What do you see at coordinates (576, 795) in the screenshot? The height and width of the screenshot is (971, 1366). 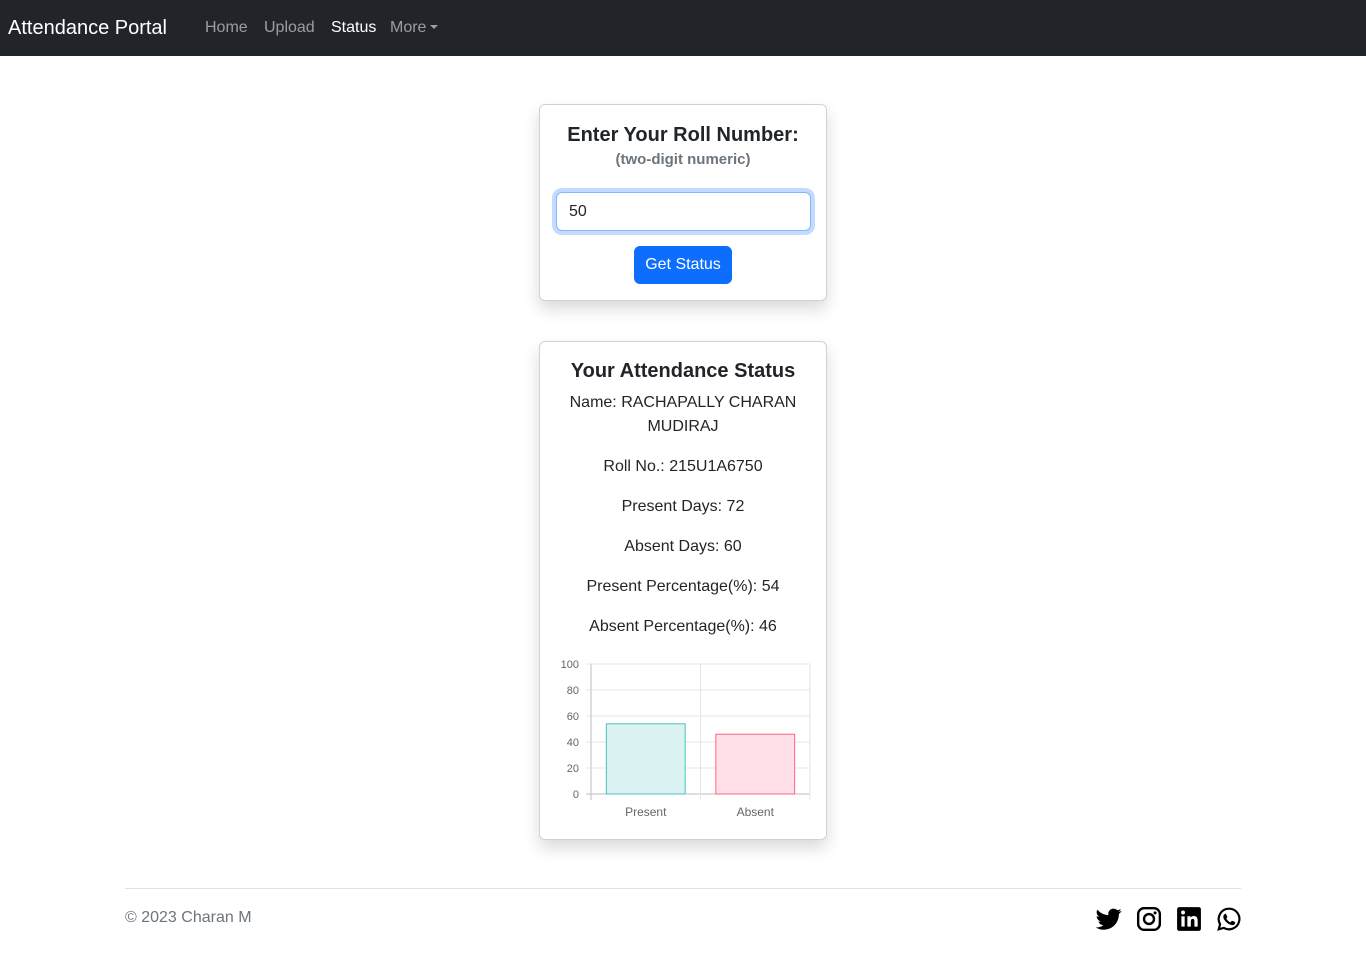 I see `y-tick-label: 0` at bounding box center [576, 795].